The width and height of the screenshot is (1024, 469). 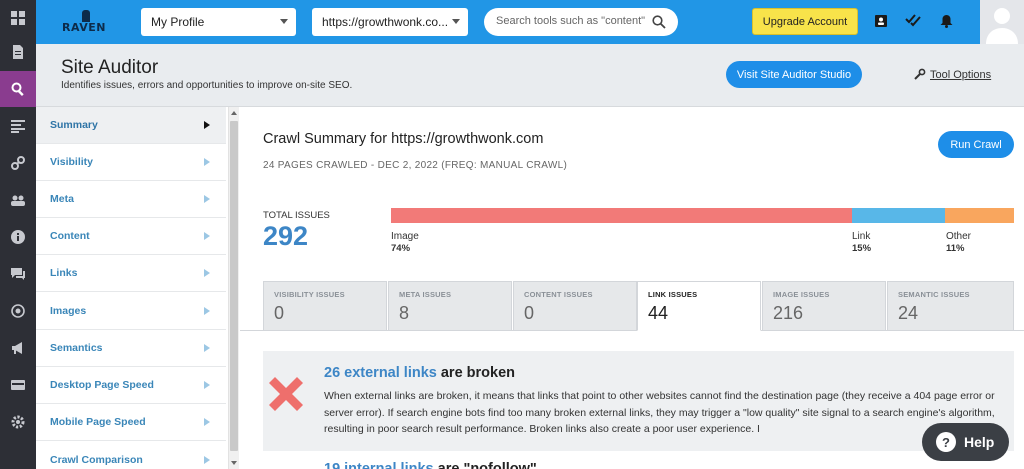 I want to click on tab-label: VISIBILITY ISSUES, so click(x=309, y=294).